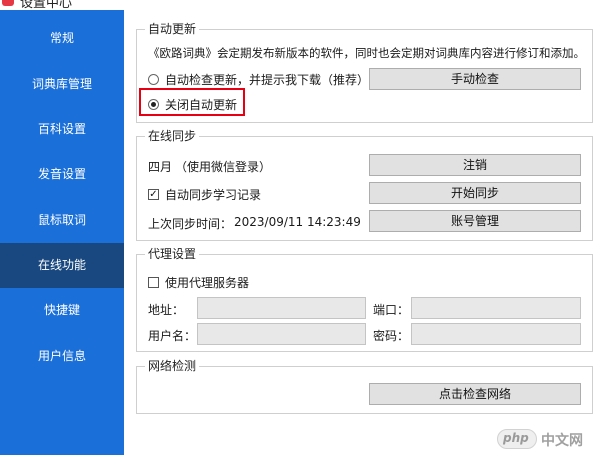  Describe the element at coordinates (475, 79) in the screenshot. I see `manual-check-button: 手动检查` at that location.